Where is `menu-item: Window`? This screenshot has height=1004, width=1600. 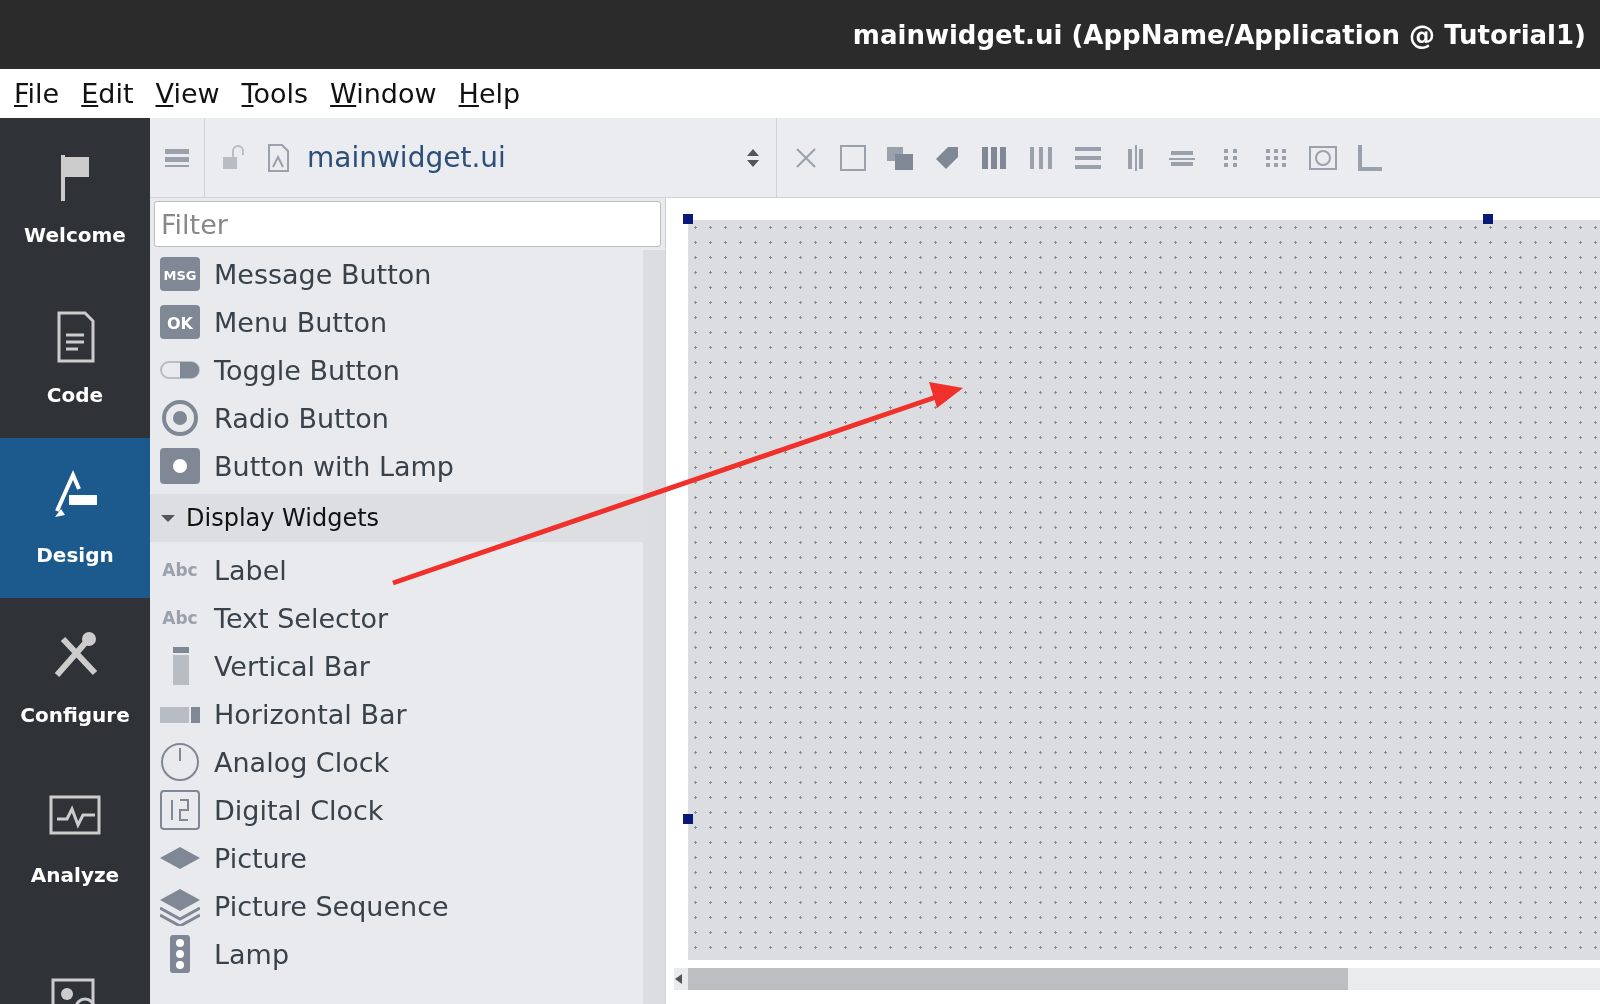 menu-item: Window is located at coordinates (383, 93).